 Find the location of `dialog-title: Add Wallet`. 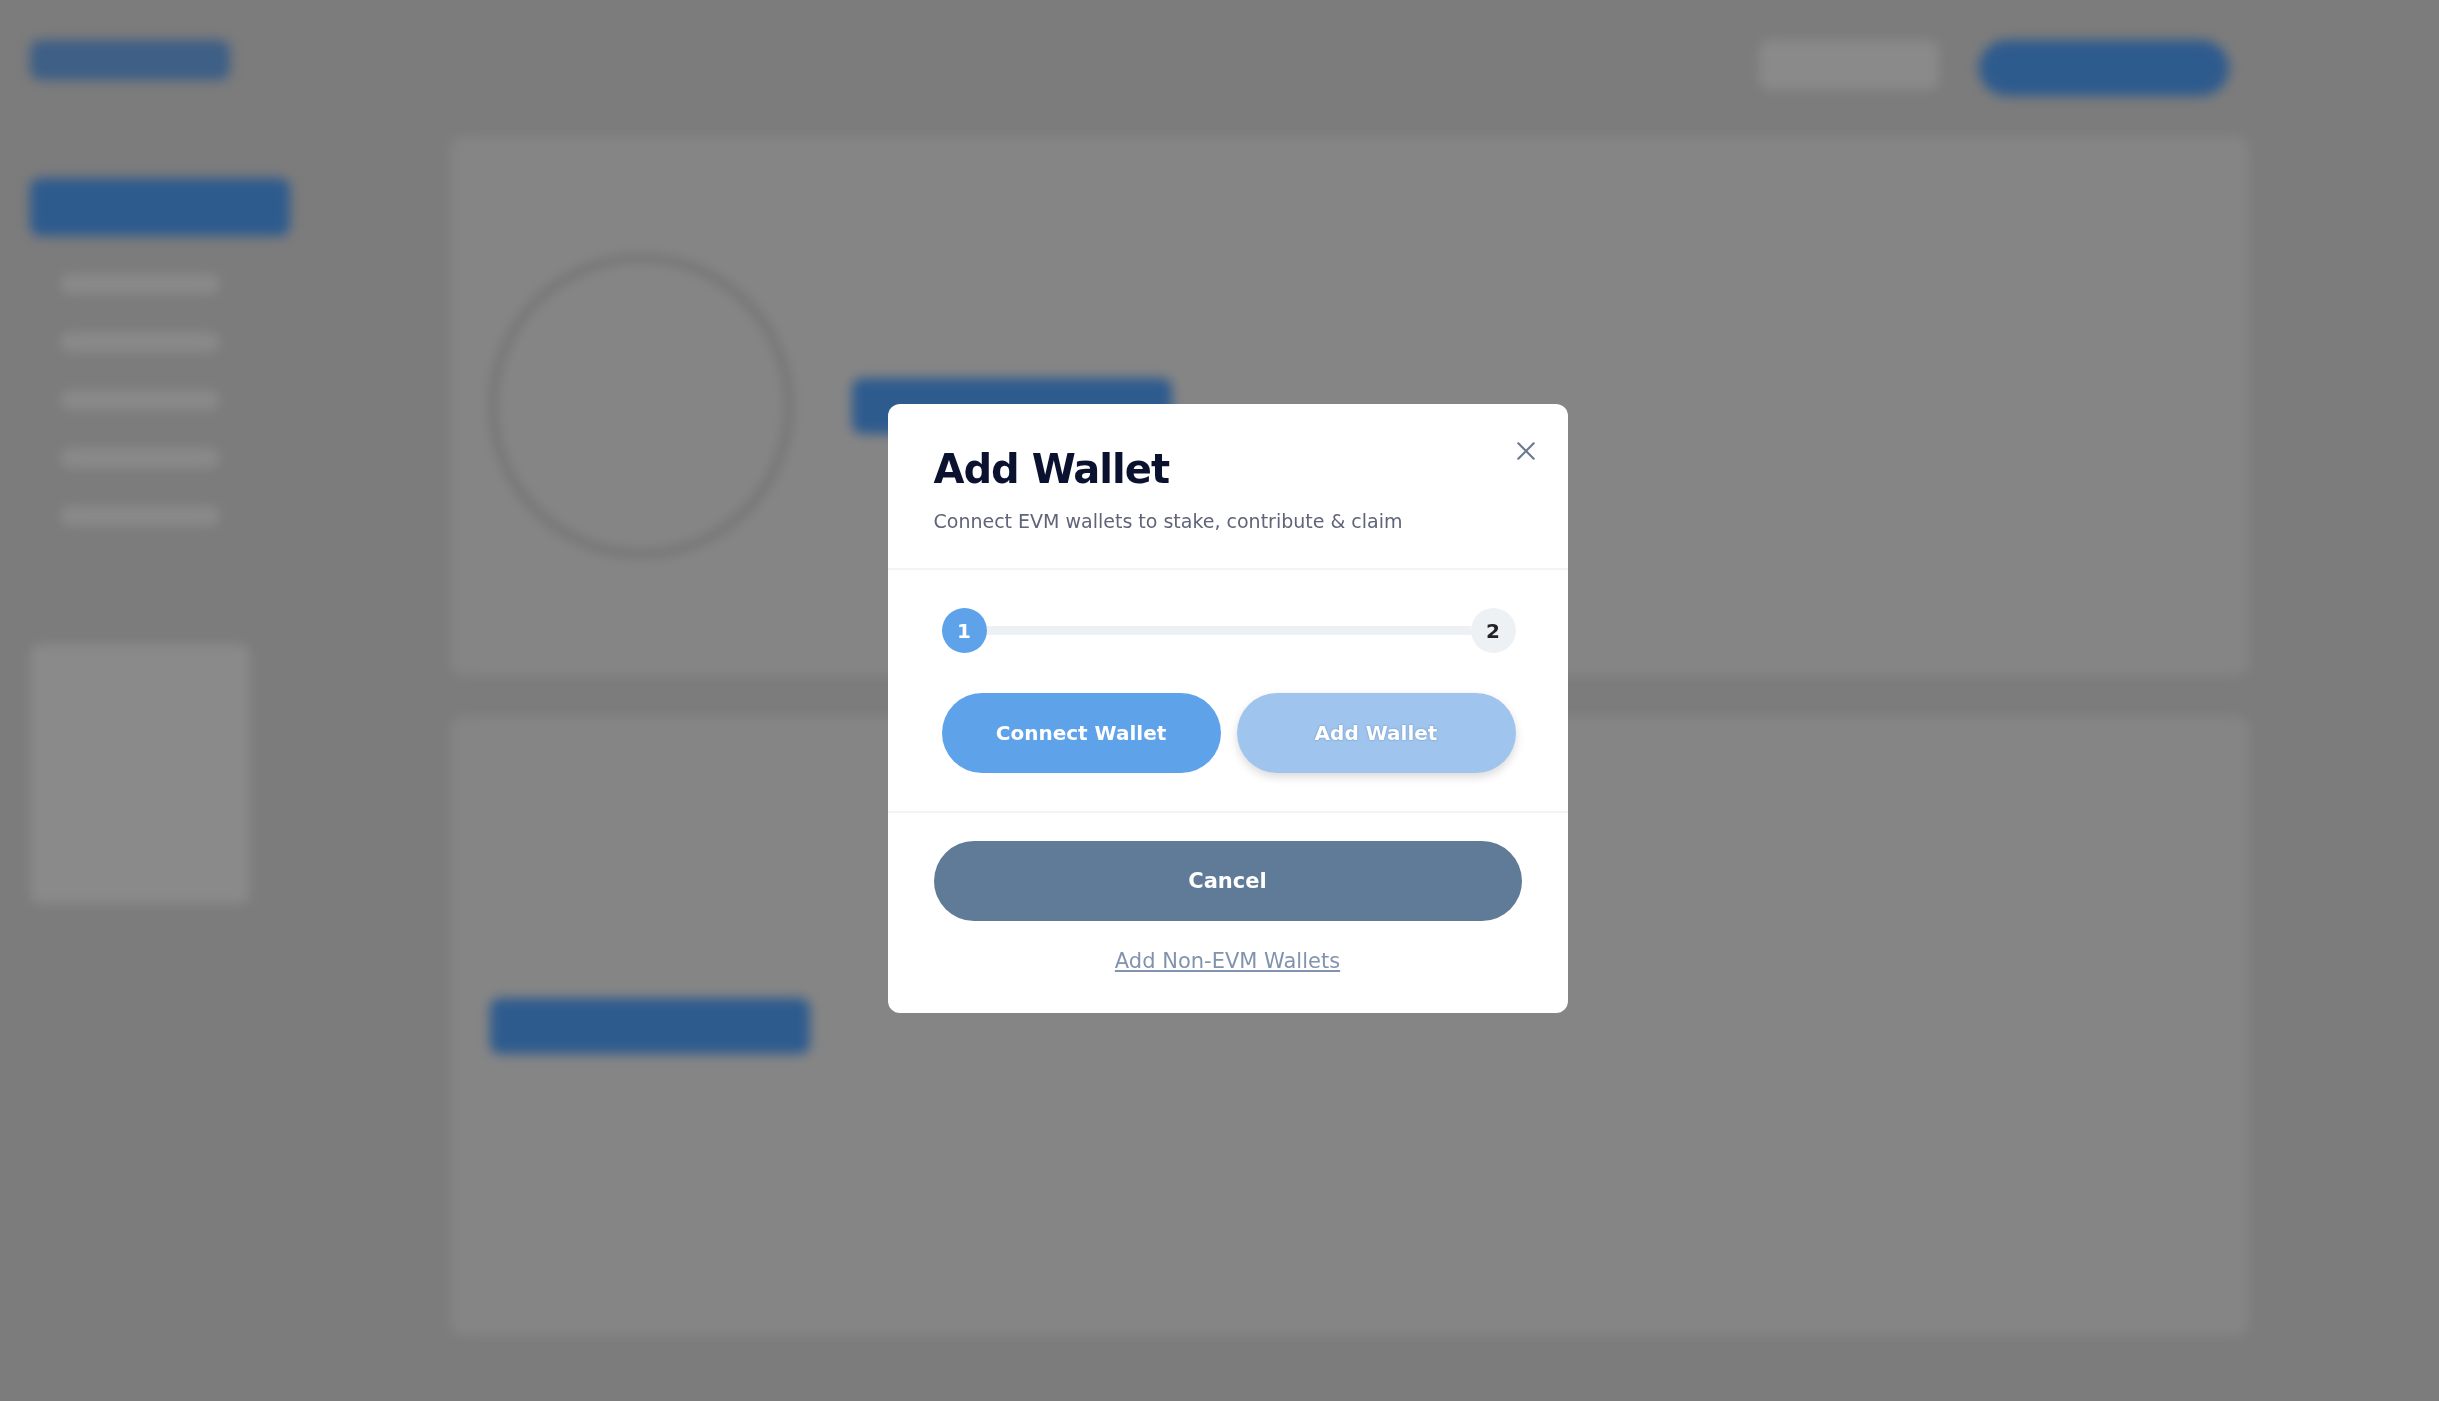

dialog-title: Add Wallet is located at coordinates (1052, 469).